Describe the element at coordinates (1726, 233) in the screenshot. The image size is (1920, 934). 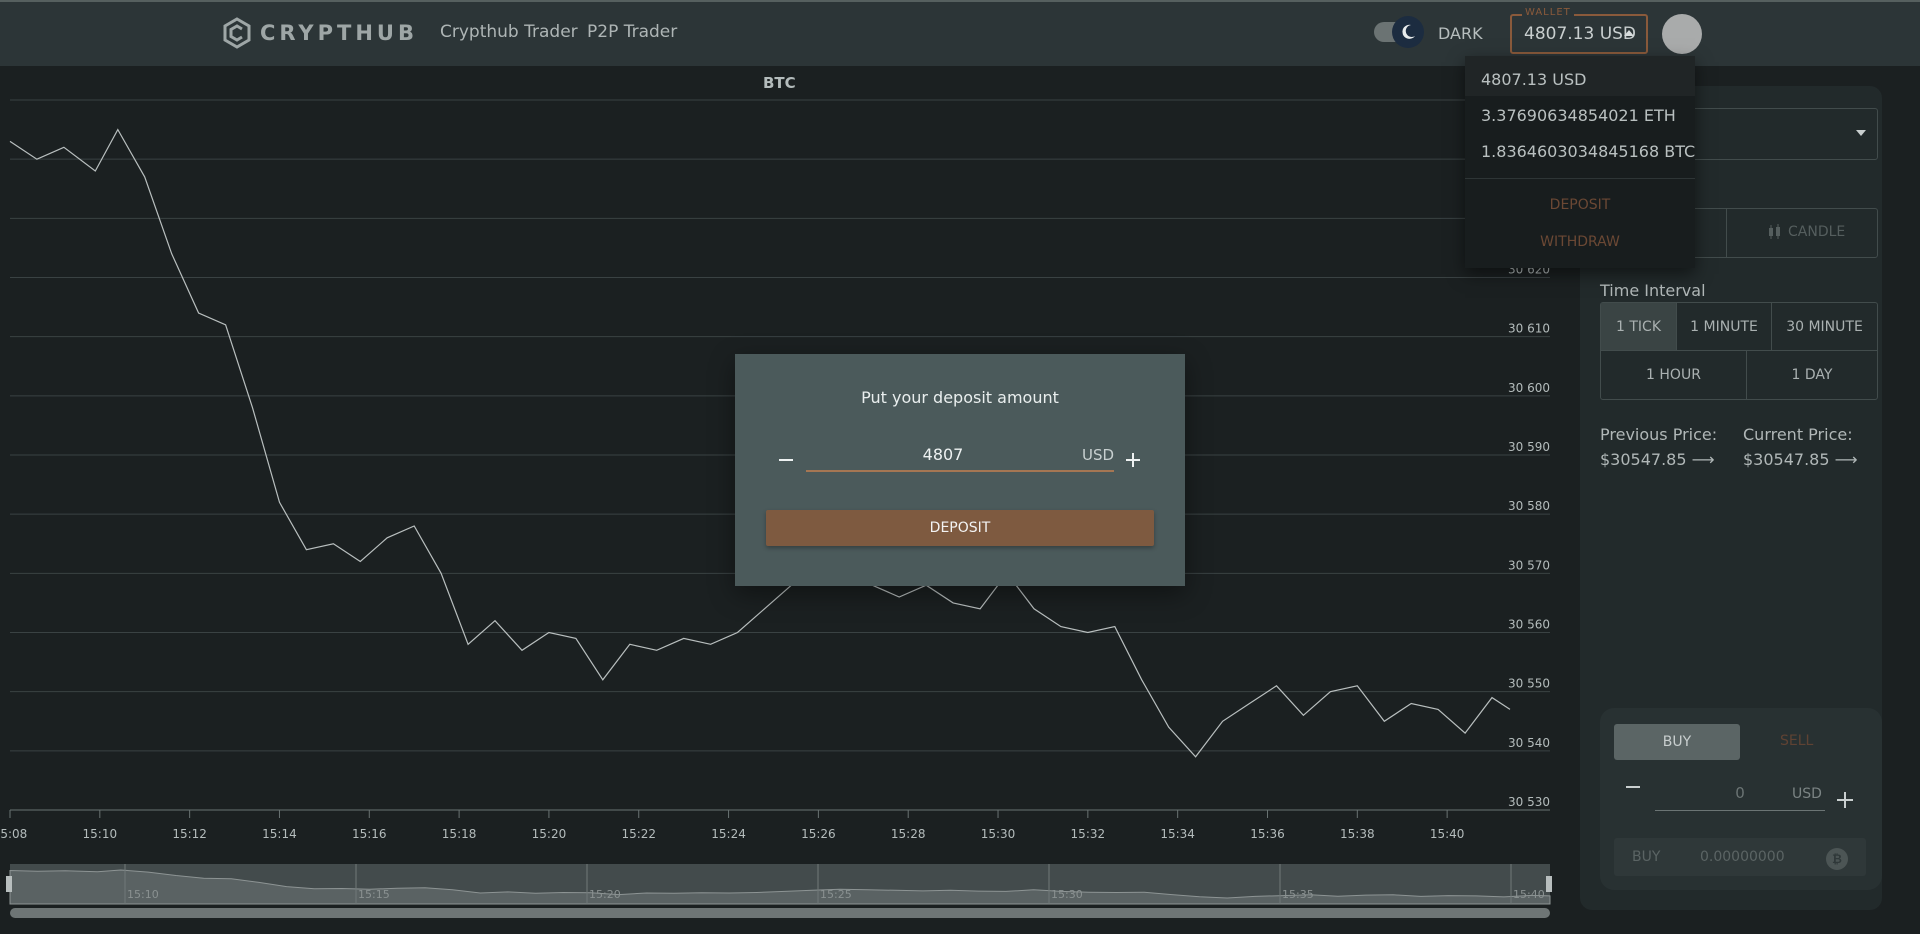
I see `divider` at that location.